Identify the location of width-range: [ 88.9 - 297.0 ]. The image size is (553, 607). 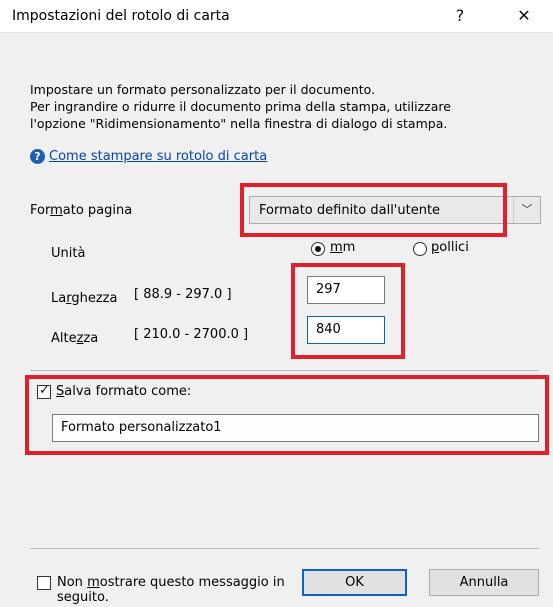
(183, 294).